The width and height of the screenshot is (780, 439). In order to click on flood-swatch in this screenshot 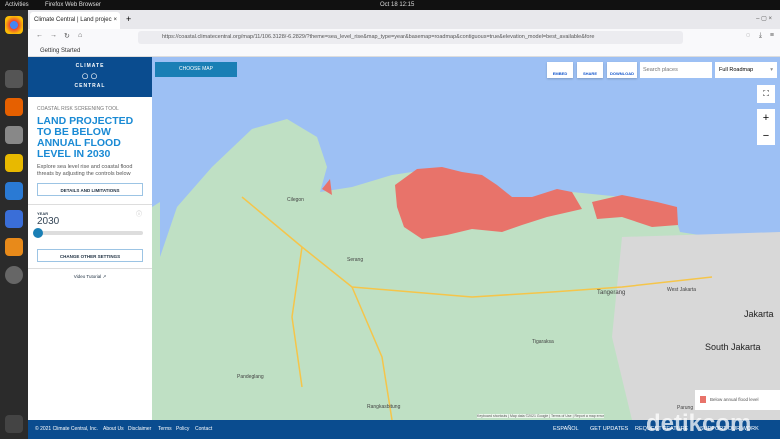, I will do `click(703, 400)`.